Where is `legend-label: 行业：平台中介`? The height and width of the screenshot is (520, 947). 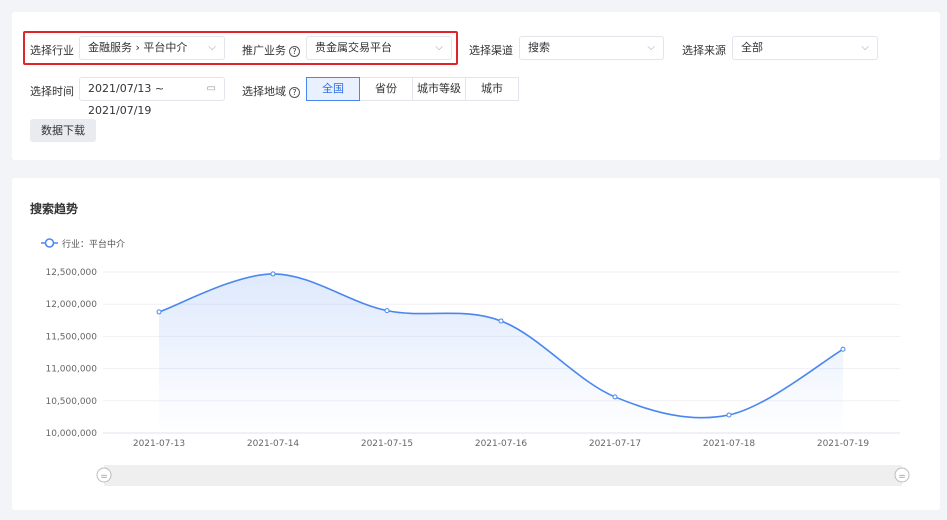 legend-label: 行业：平台中介 is located at coordinates (93, 244).